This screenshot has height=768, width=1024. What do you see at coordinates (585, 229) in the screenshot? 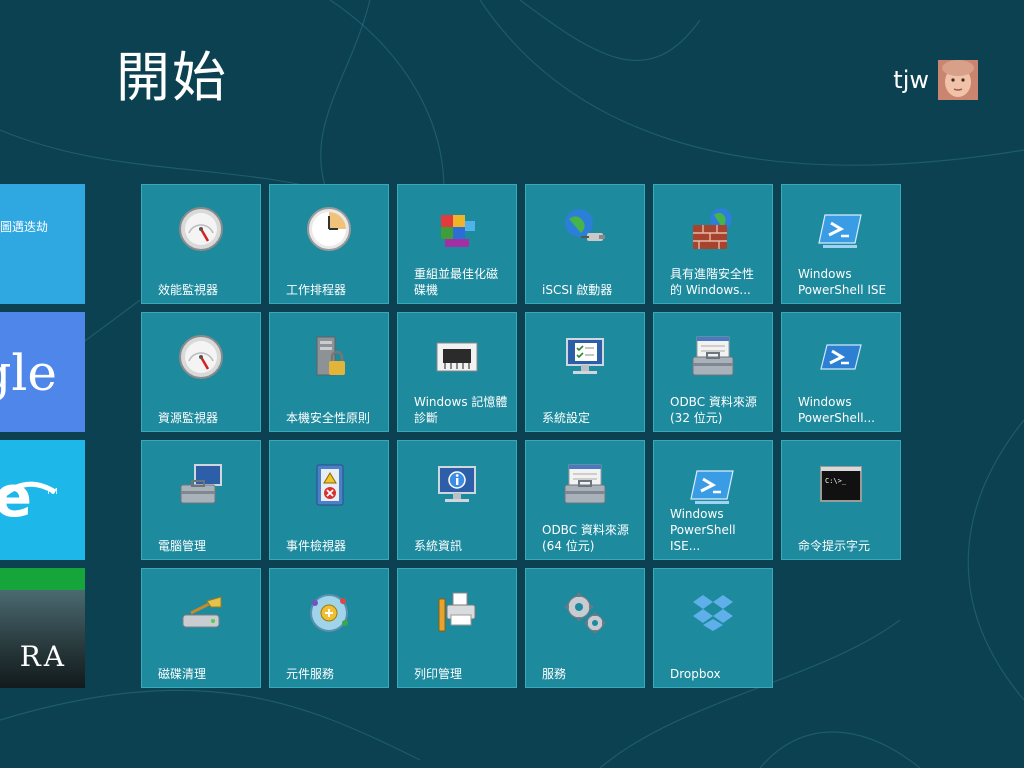
I see `globe-plug-icon` at bounding box center [585, 229].